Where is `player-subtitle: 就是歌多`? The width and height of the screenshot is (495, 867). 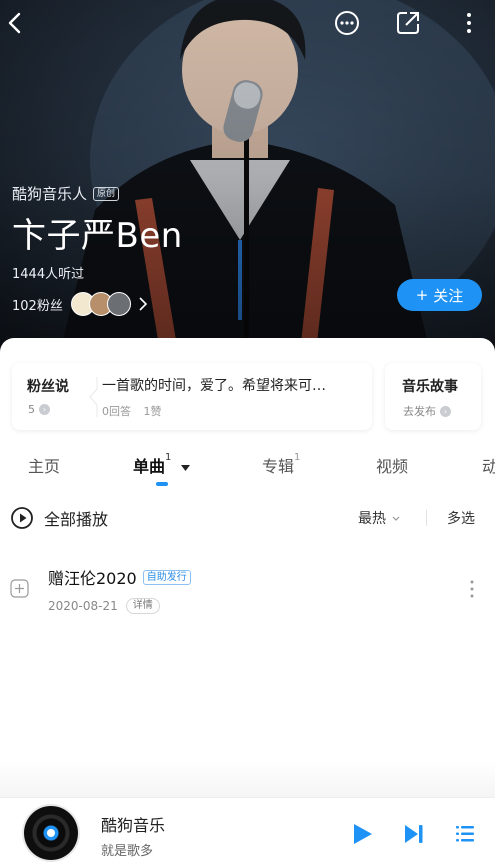 player-subtitle: 就是歌多 is located at coordinates (127, 851).